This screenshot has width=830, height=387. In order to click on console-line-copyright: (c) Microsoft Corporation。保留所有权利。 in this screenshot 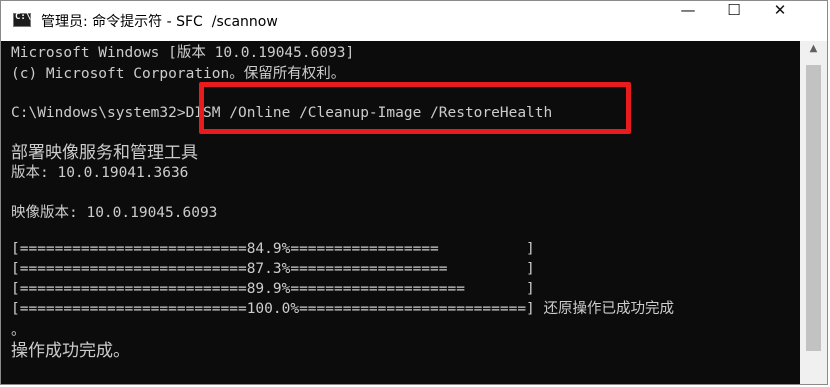, I will do `click(178, 74)`.